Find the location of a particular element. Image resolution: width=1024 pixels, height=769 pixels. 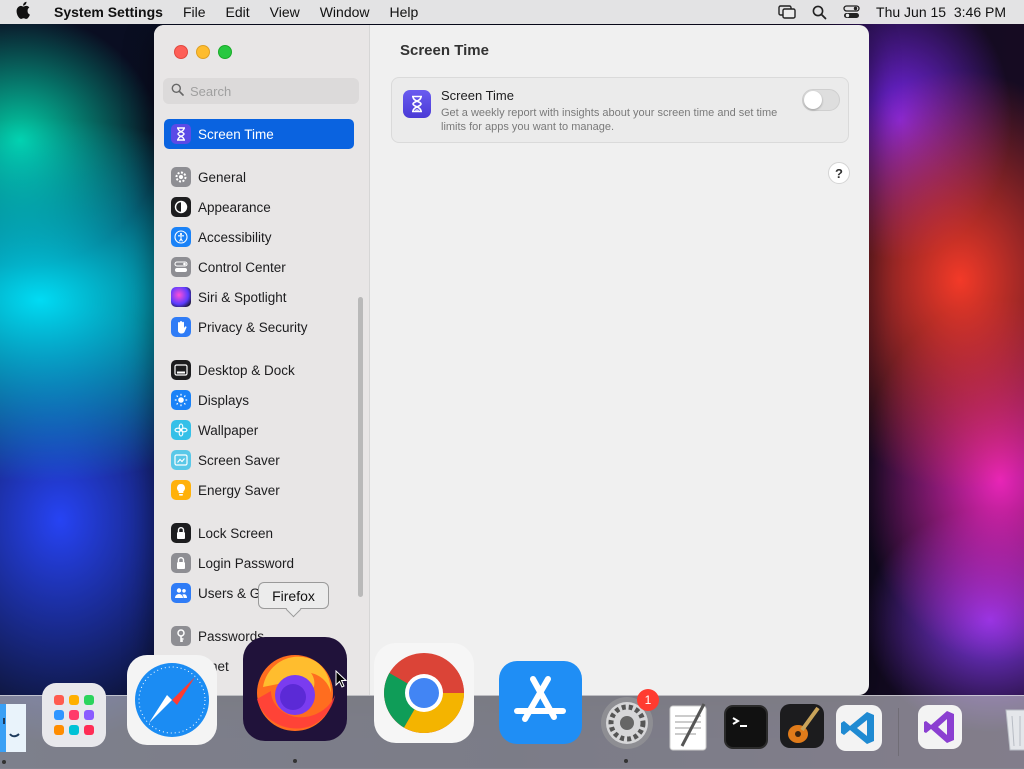

garageband-icon is located at coordinates (802, 726).